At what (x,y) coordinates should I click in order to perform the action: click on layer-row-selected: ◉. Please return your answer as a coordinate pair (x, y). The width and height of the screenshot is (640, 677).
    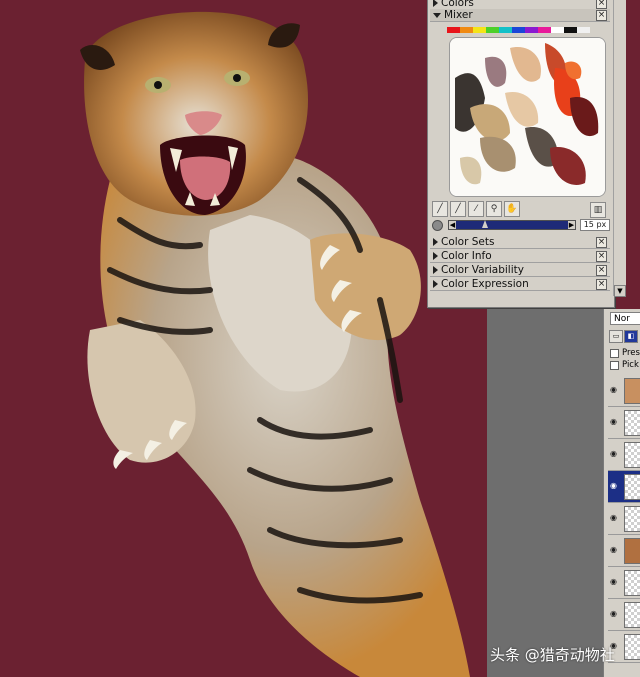
    Looking at the image, I should click on (624, 487).